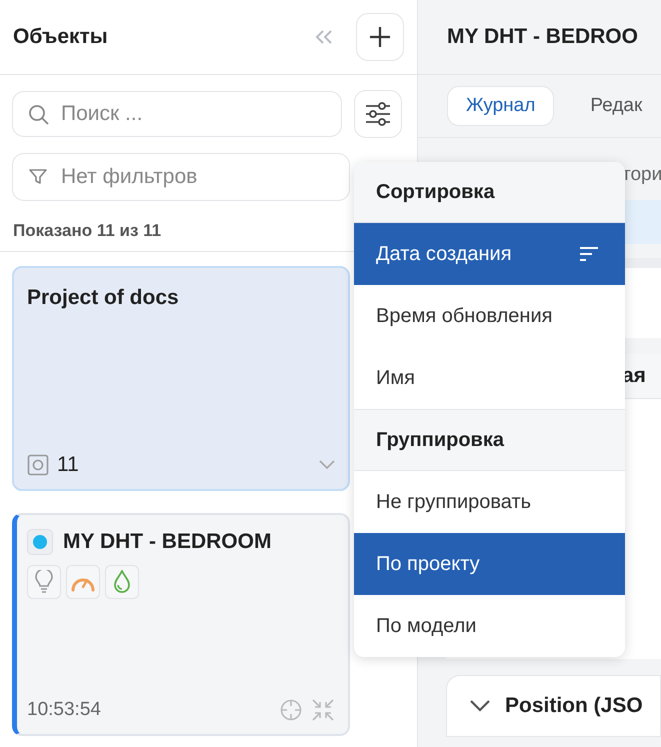 This screenshot has height=747, width=661. Describe the element at coordinates (489, 192) in the screenshot. I see `menu-heading: Сортировка` at that location.